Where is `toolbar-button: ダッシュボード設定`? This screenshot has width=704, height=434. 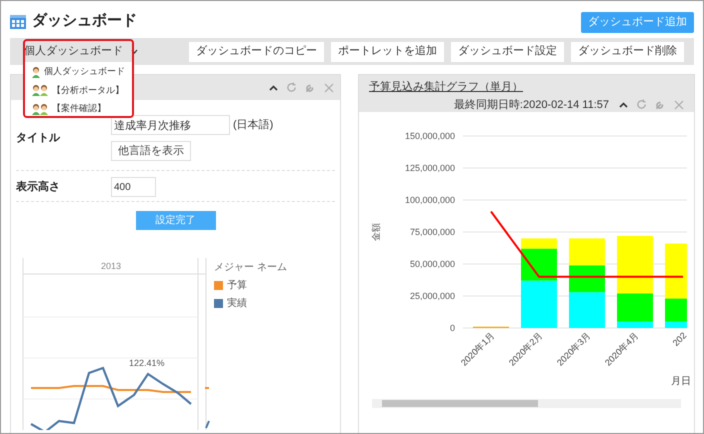
toolbar-button: ダッシュボード設定 is located at coordinates (507, 52).